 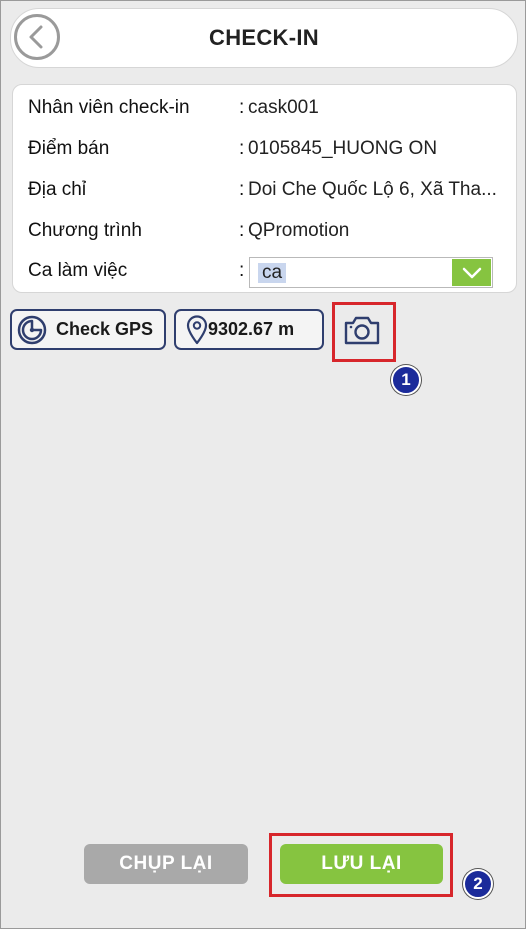 What do you see at coordinates (283, 107) in the screenshot?
I see `employee-value: cask001` at bounding box center [283, 107].